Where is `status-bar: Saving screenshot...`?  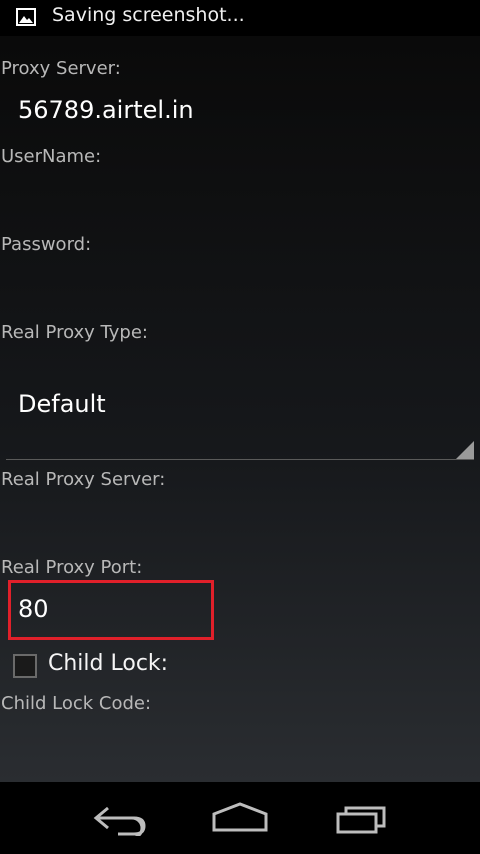
status-bar: Saving screenshot... is located at coordinates (240, 18).